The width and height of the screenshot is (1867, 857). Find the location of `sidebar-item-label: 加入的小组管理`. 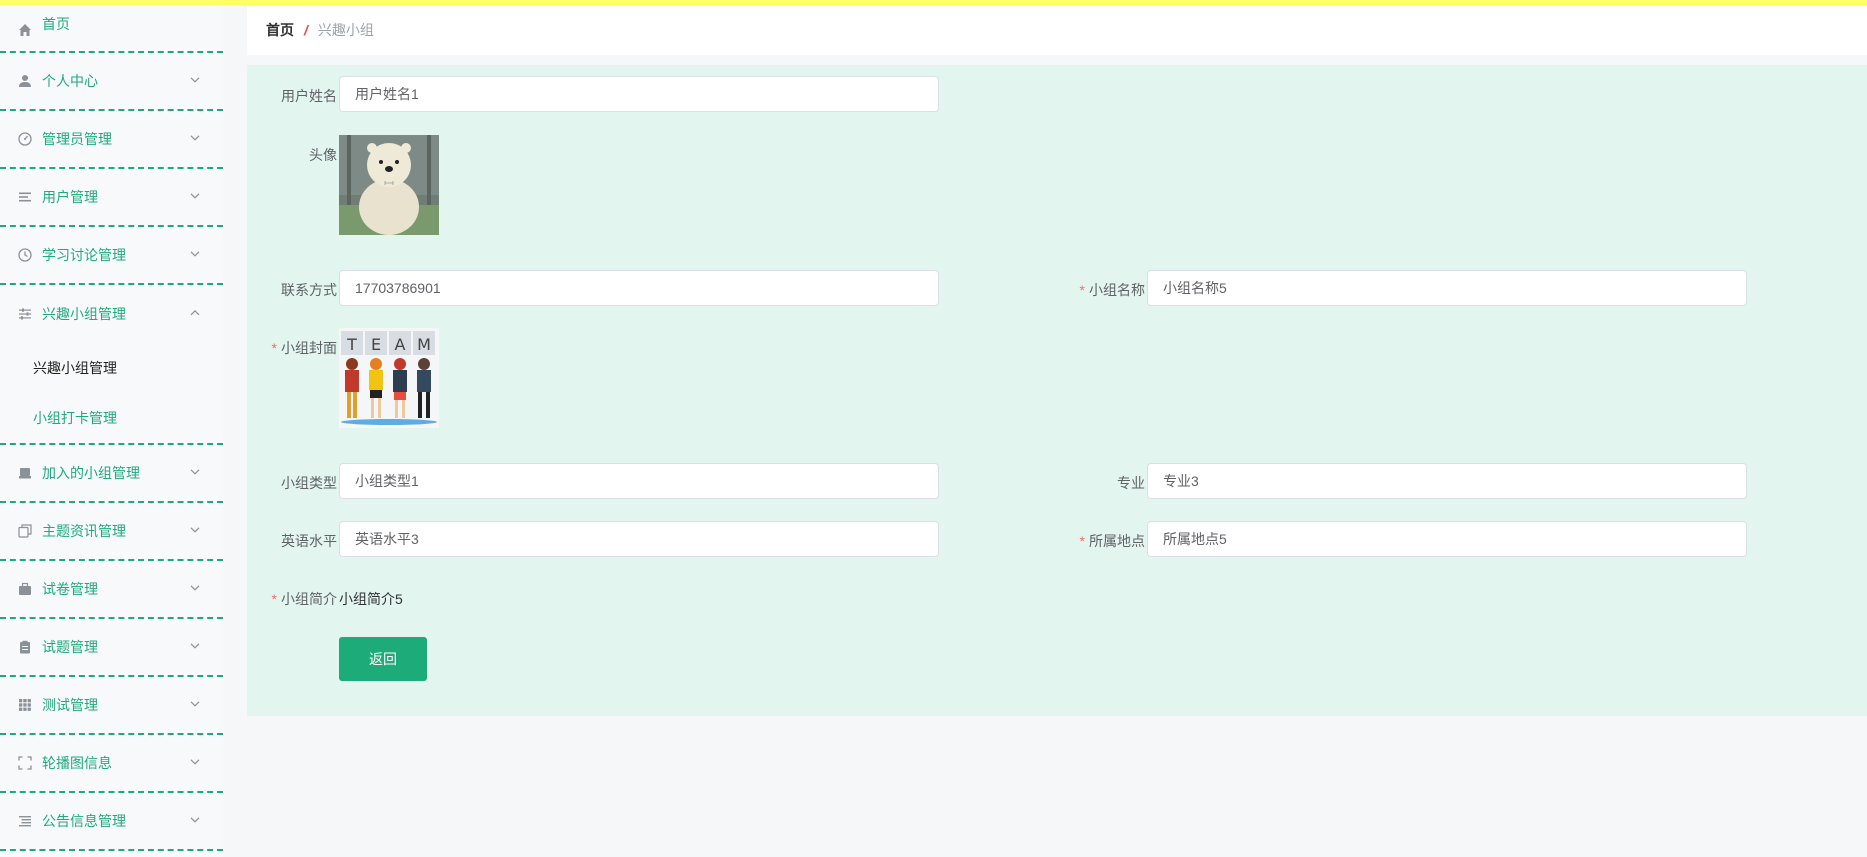

sidebar-item-label: 加入的小组管理 is located at coordinates (91, 473).